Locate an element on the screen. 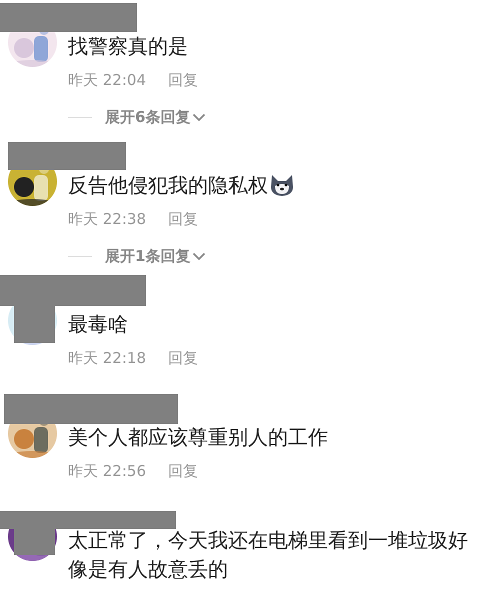  comment-time: 昨天 22:04 is located at coordinates (107, 80).